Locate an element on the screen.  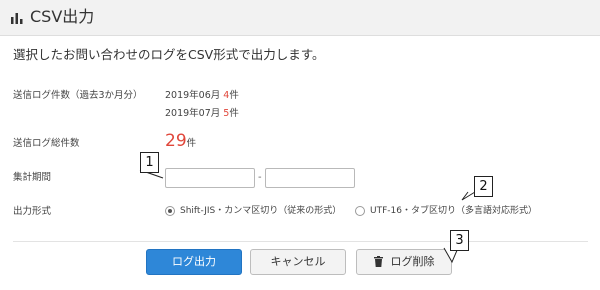
format-radio-shiftjis is located at coordinates (170, 211).